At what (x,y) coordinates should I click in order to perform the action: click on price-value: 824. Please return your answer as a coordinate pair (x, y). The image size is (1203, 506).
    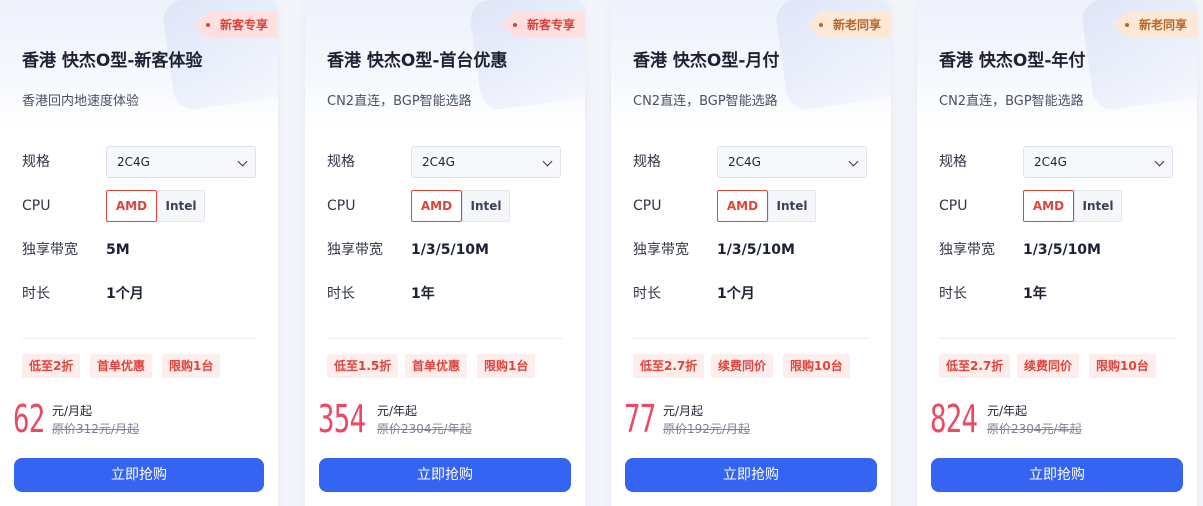
    Looking at the image, I should click on (954, 419).